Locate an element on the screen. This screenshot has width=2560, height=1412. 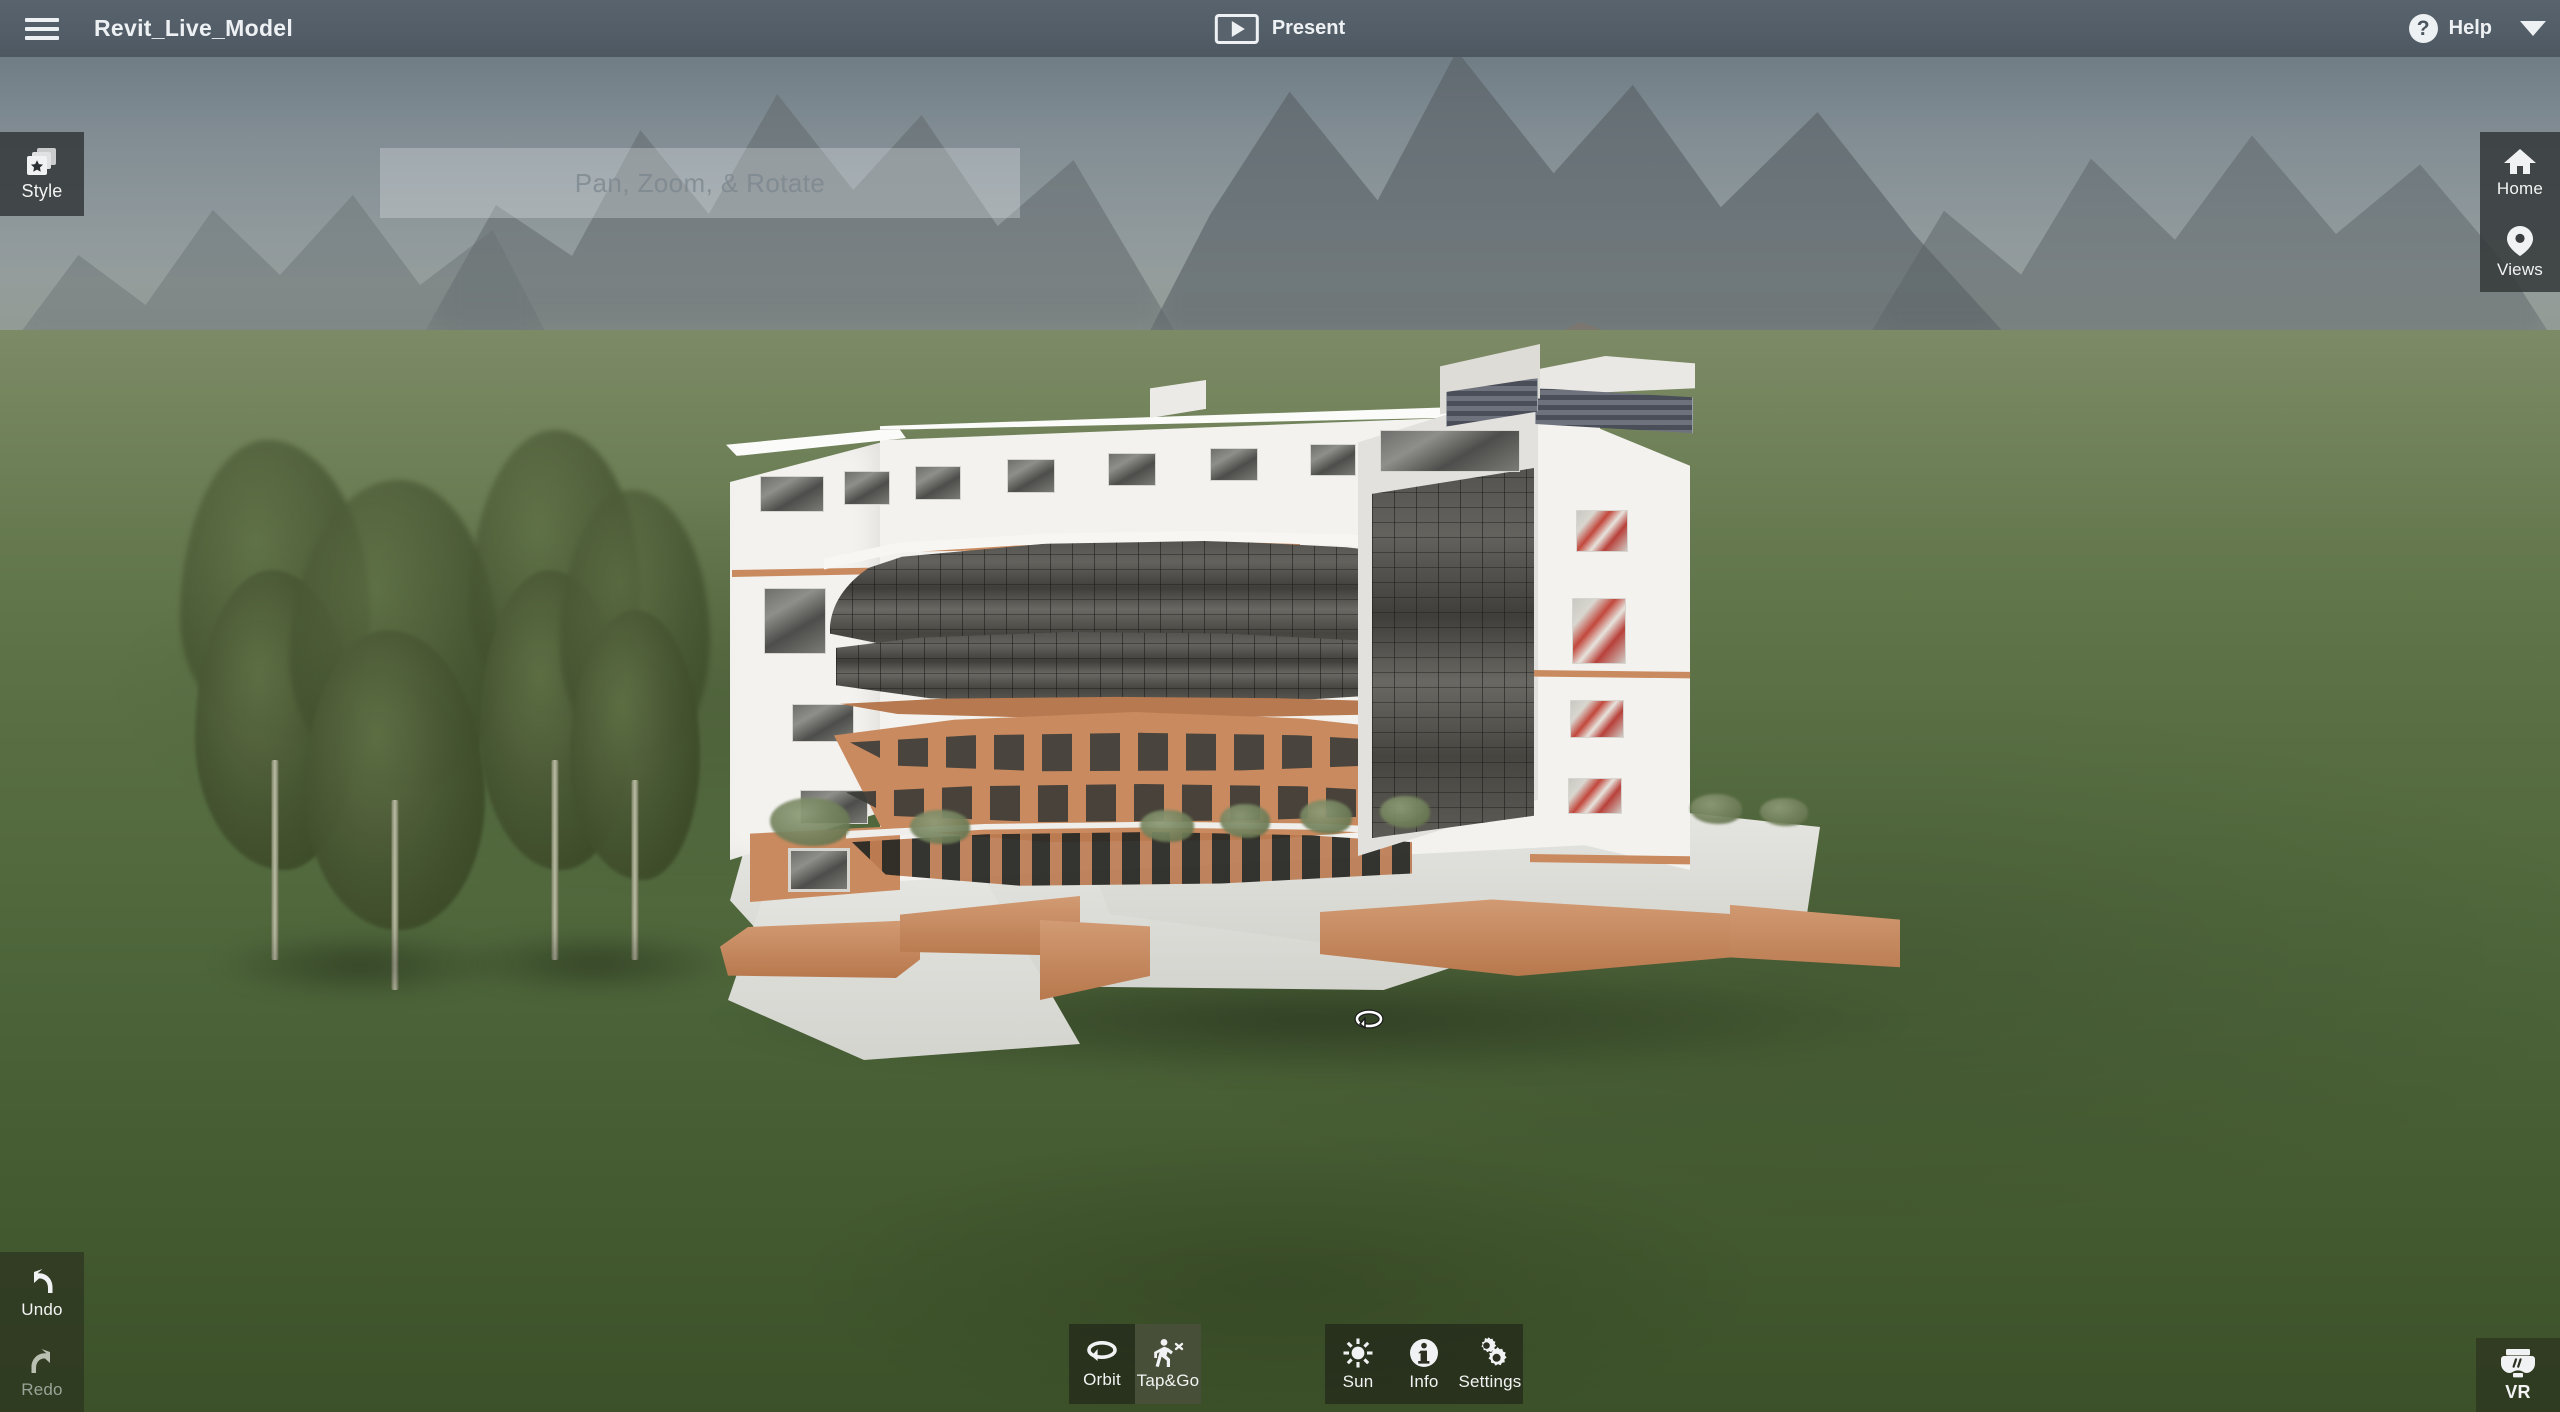
viewport-hint-text: Pan, Zoom, & Rotate is located at coordinates (700, 182).